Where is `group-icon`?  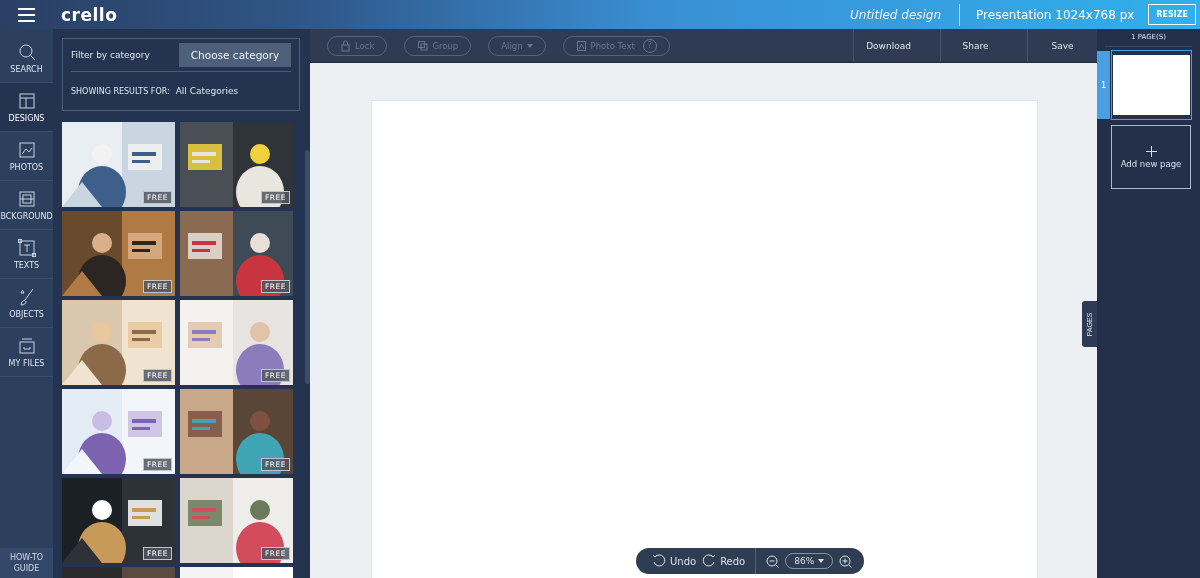 group-icon is located at coordinates (423, 45).